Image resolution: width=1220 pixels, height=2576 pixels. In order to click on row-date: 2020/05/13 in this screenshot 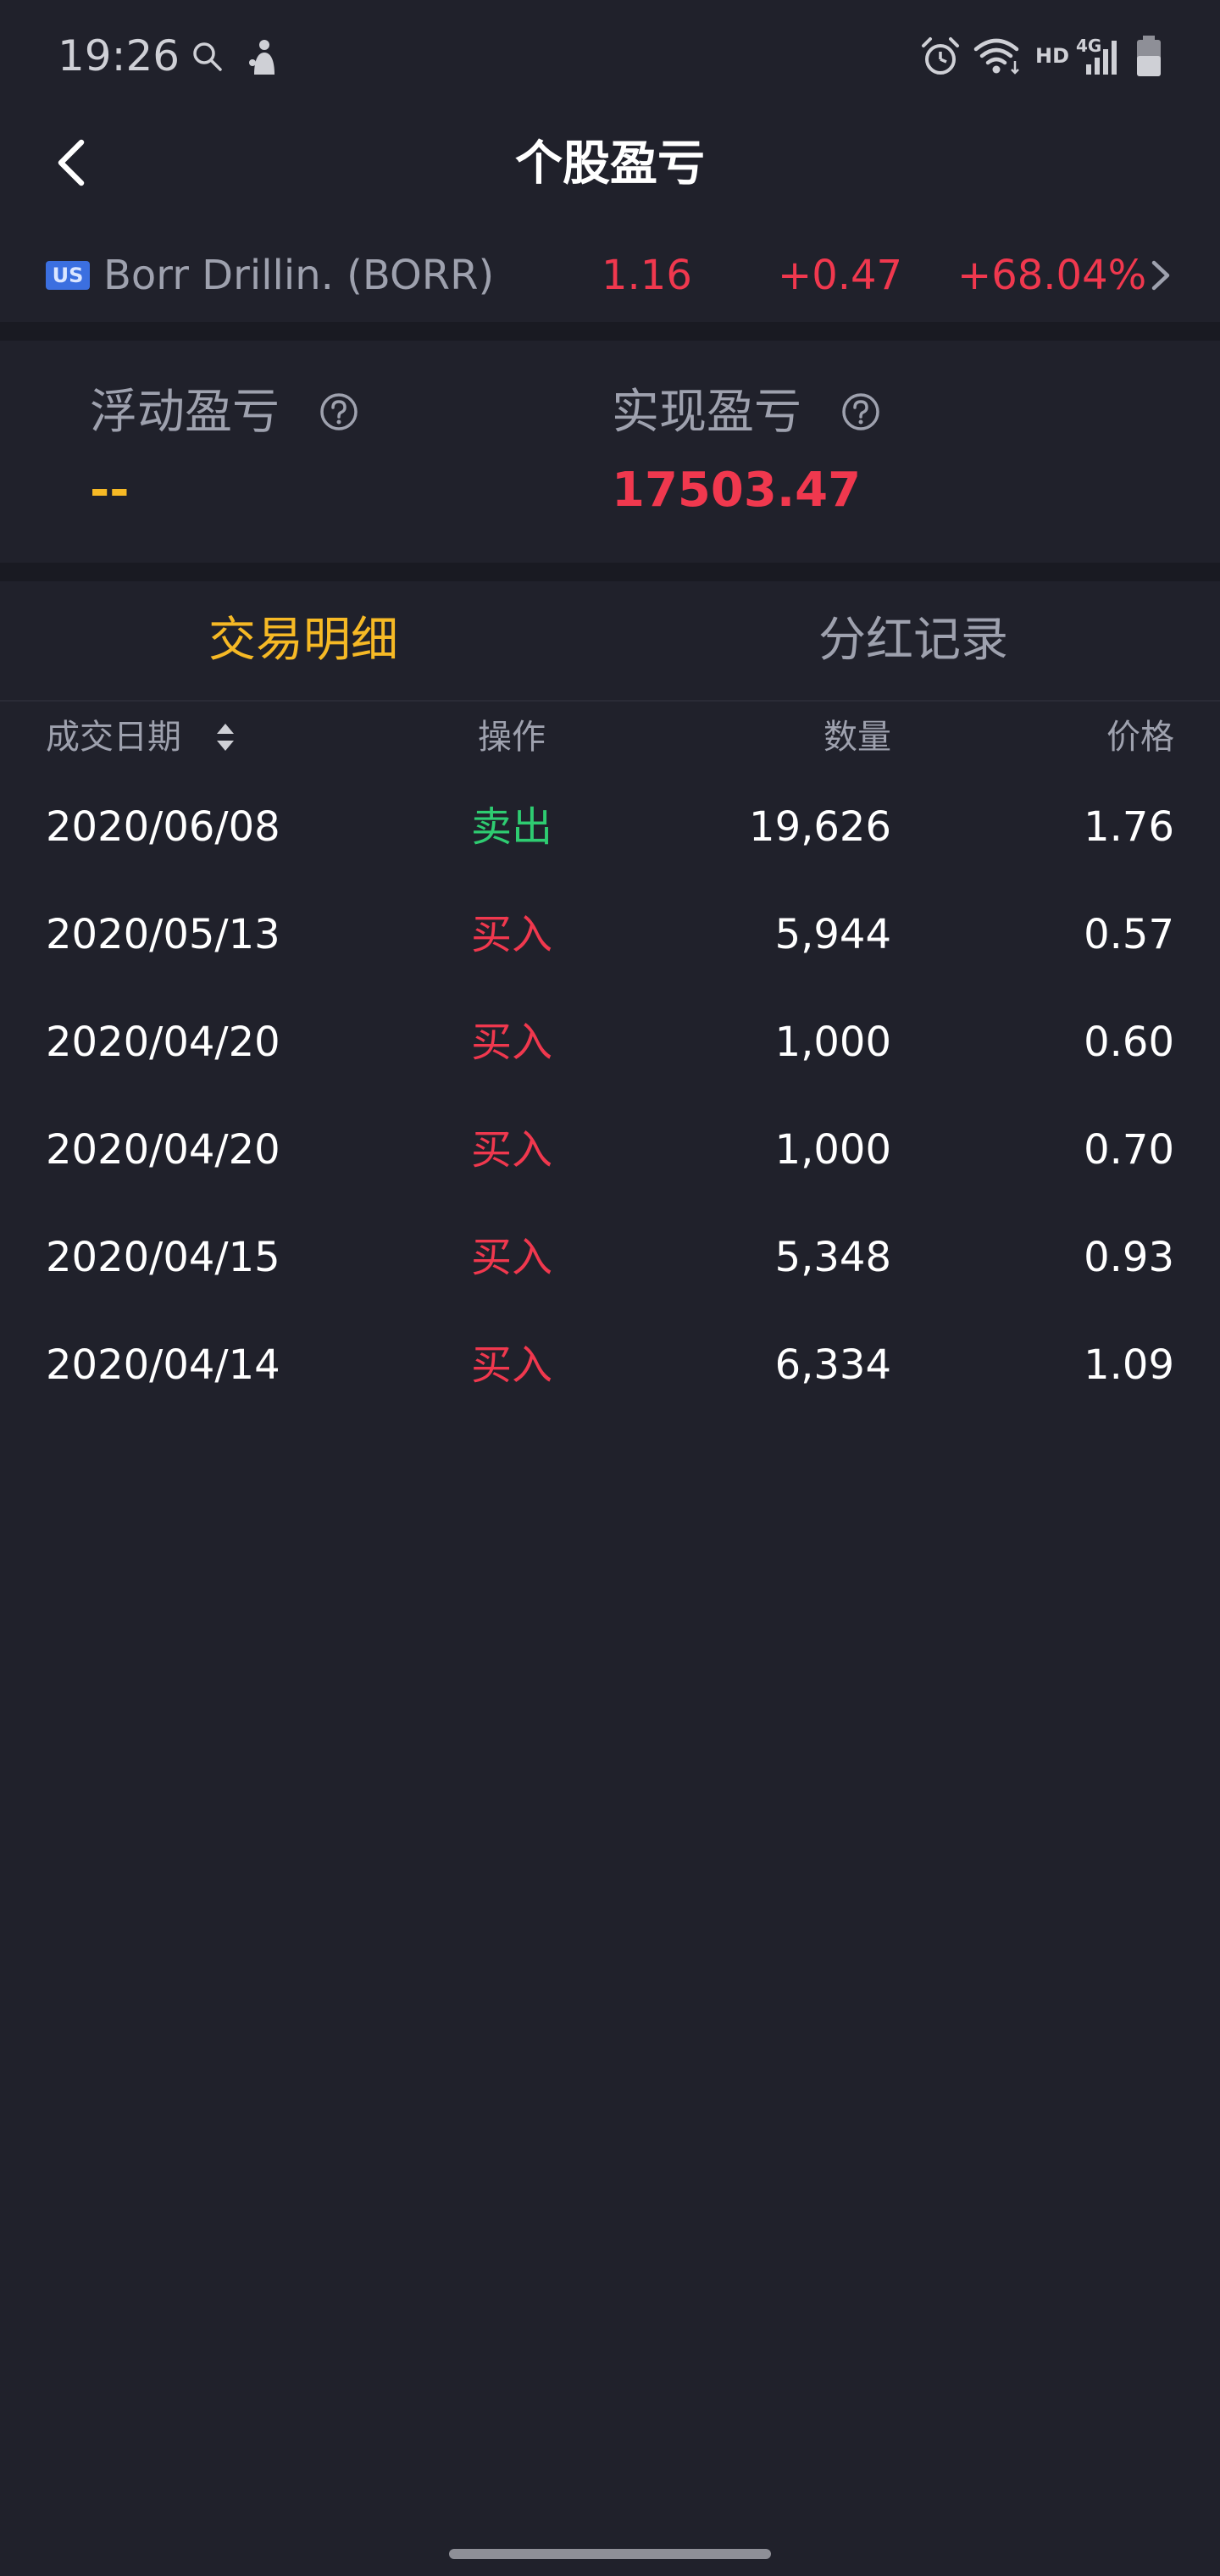, I will do `click(163, 934)`.